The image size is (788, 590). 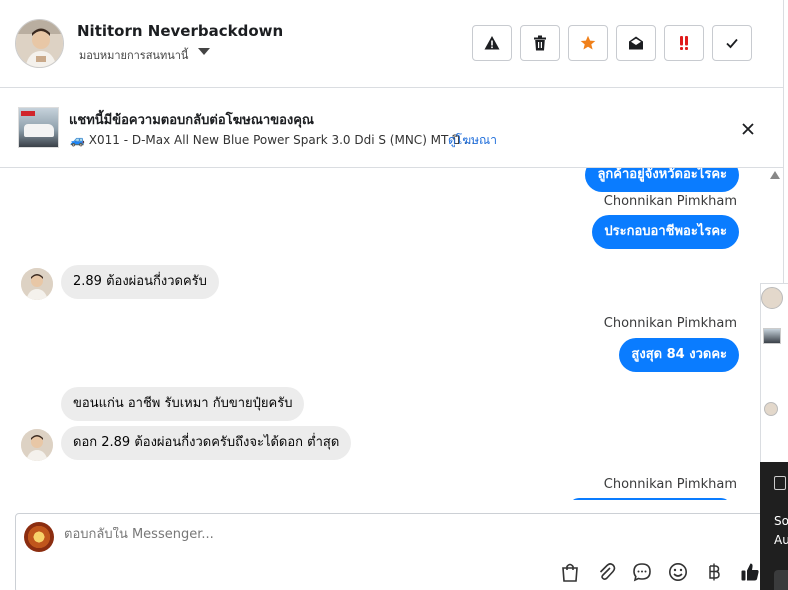 I want to click on ad-banner-title: แชทนี้มีข้อความตอบกลับต่อโฆษณาของคุณ, so click(x=191, y=120).